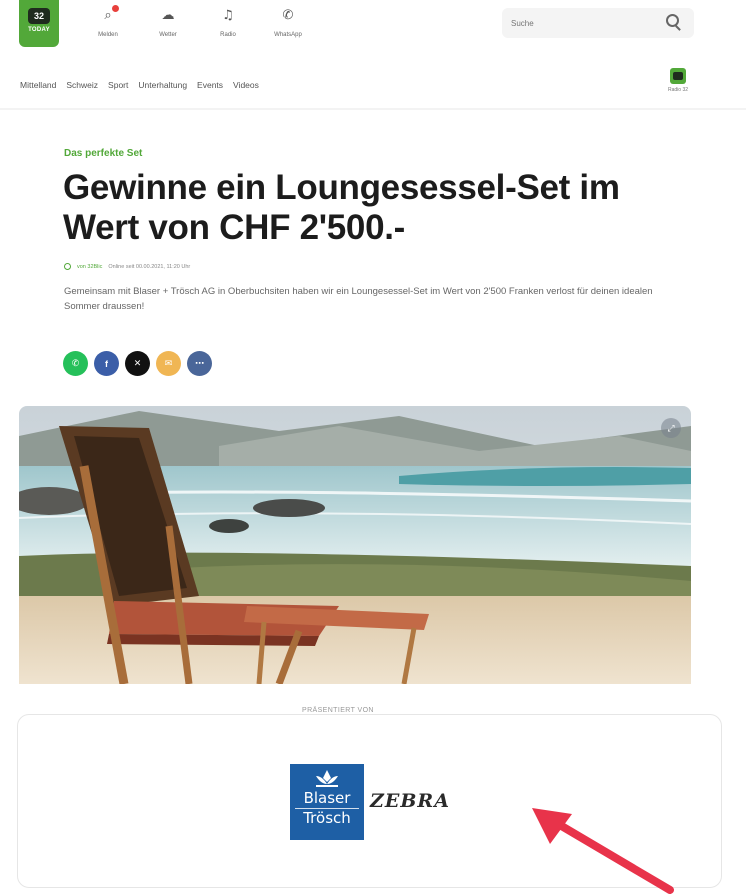  What do you see at coordinates (106, 363) in the screenshot?
I see `share-facebook-icon: f` at bounding box center [106, 363].